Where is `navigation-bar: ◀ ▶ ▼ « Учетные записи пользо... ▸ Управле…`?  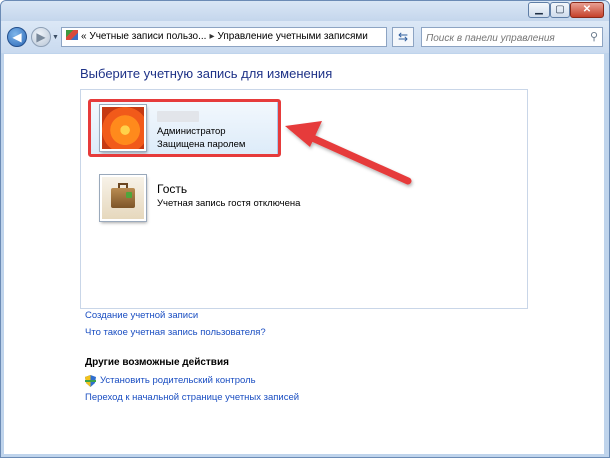 navigation-bar: ◀ ▶ ▼ « Учетные записи пользо... ▸ Управле… is located at coordinates (305, 37).